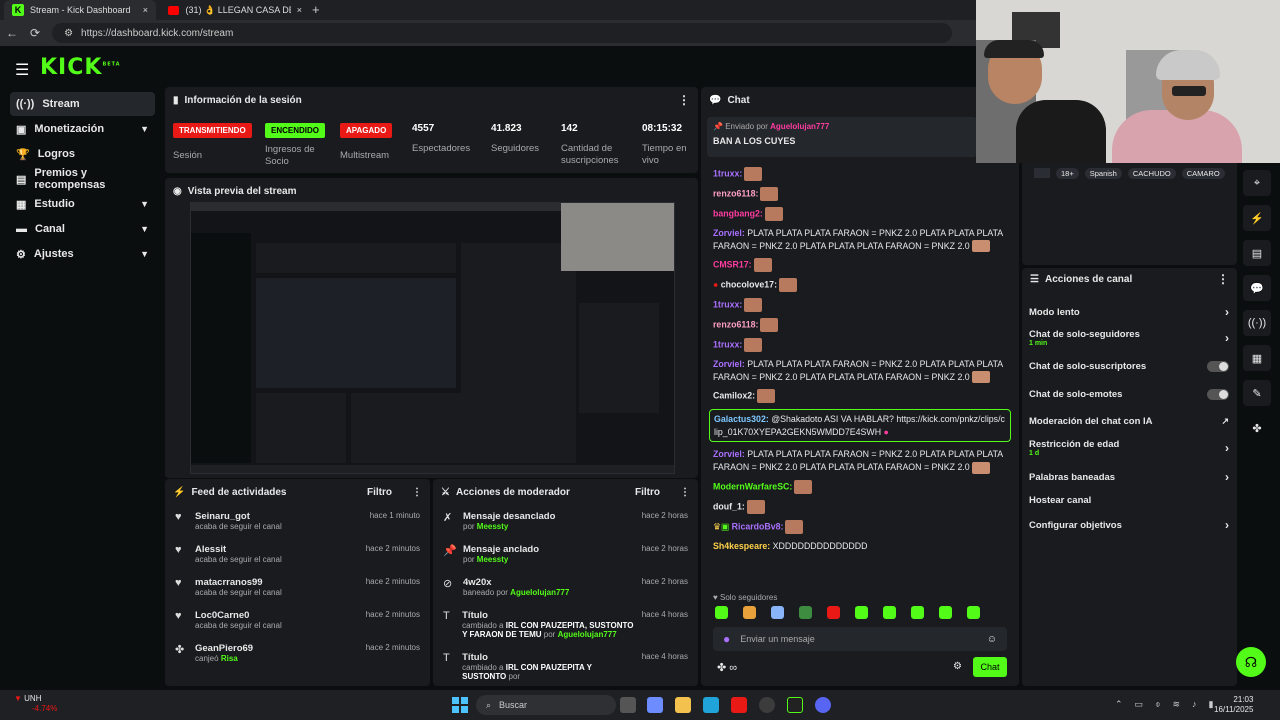 This screenshot has width=1280, height=720. Describe the element at coordinates (546, 705) in the screenshot. I see `taskbar-search: ⌕ Buscar` at that location.